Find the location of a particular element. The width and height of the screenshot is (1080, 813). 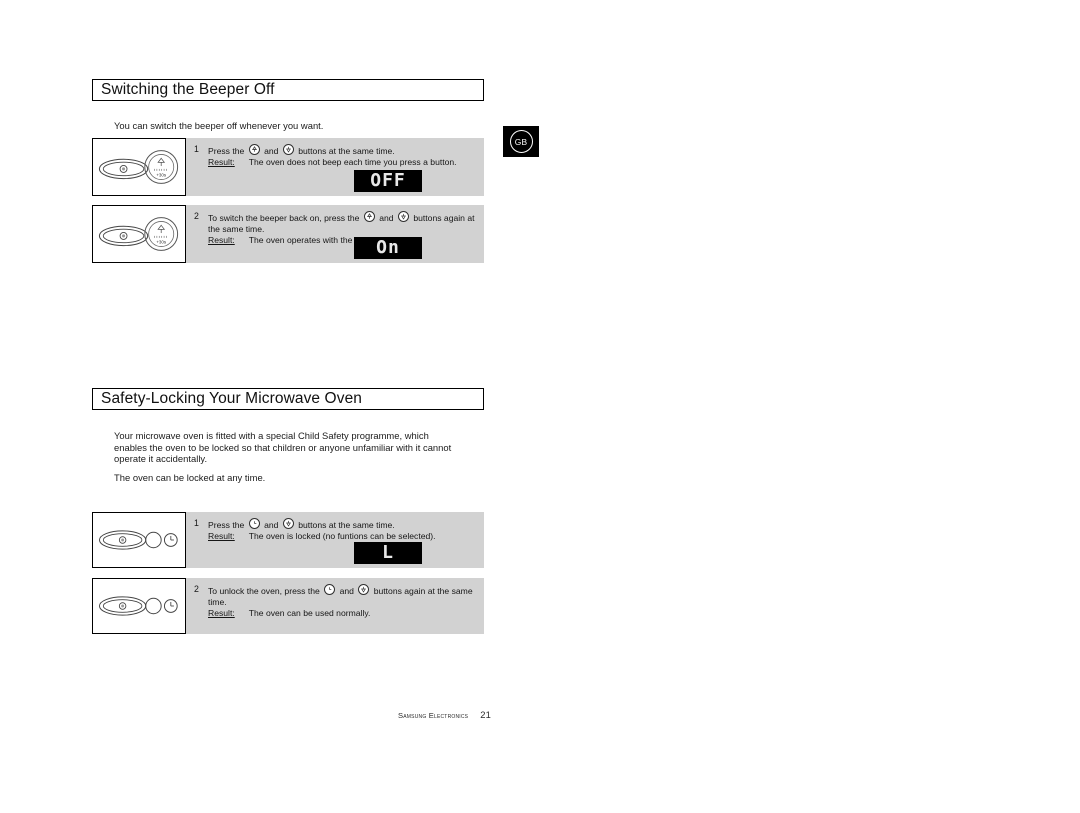

oven-display: On is located at coordinates (388, 248).